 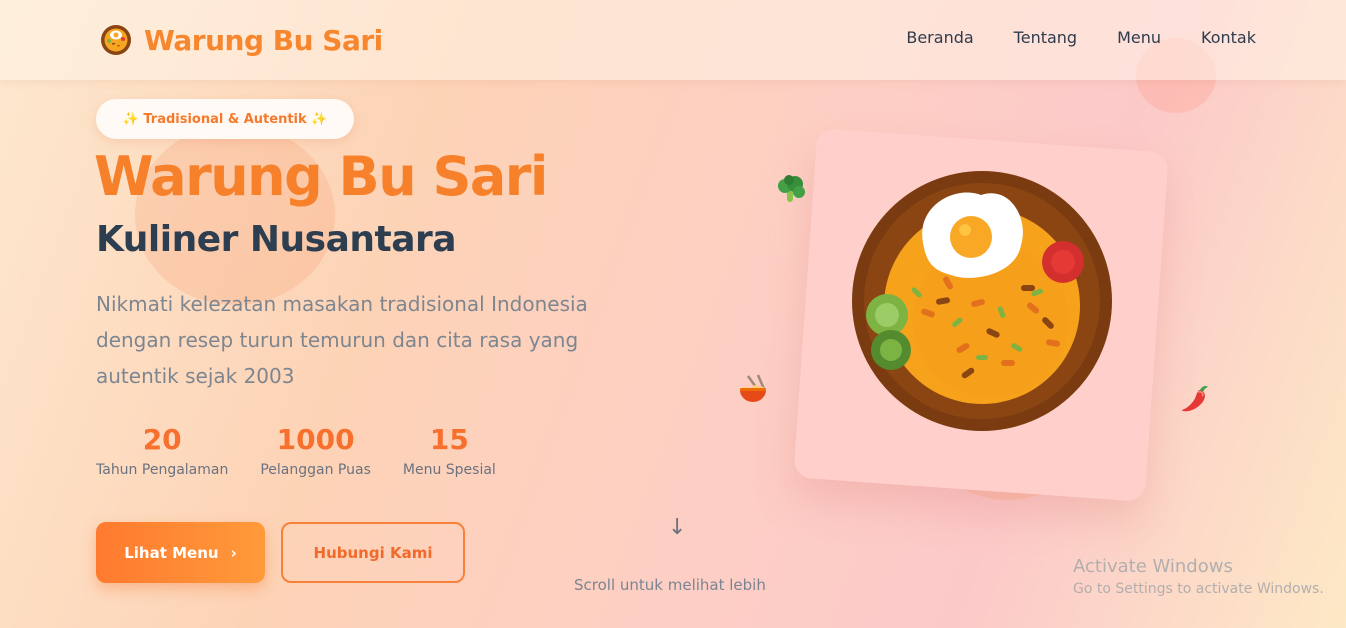 I want to click on nav-link-kontak: Kontak, so click(x=1228, y=37).